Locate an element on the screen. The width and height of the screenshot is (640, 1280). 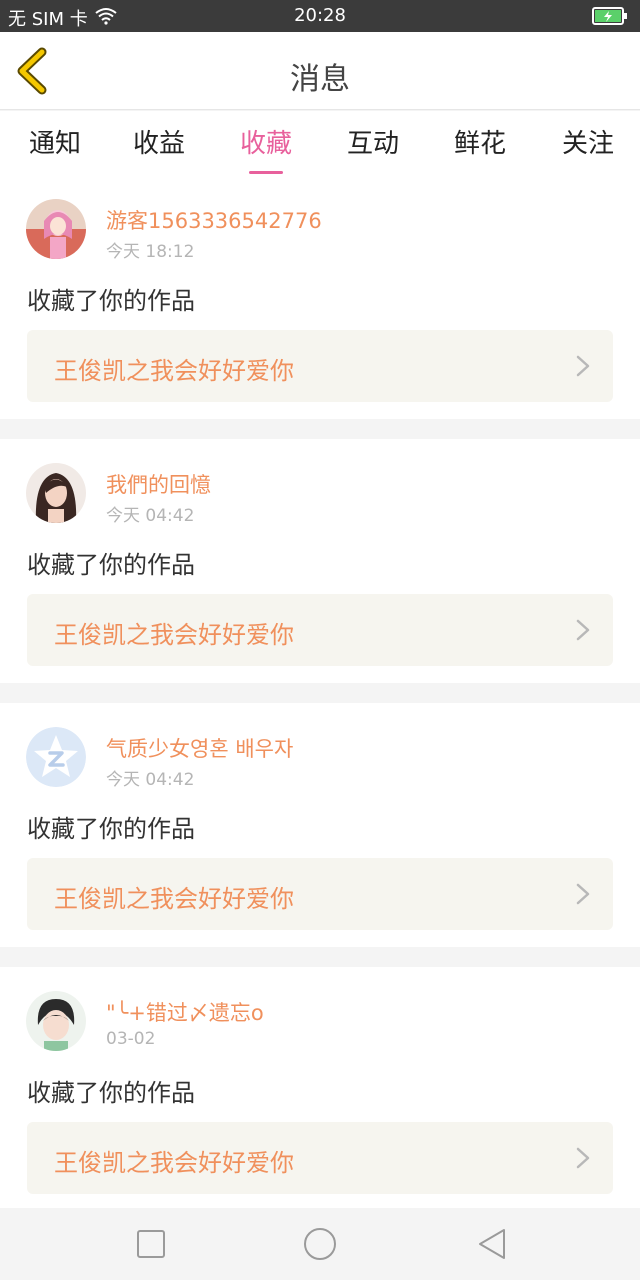
username: 气质少女영혼 배우자 is located at coordinates (199, 748).